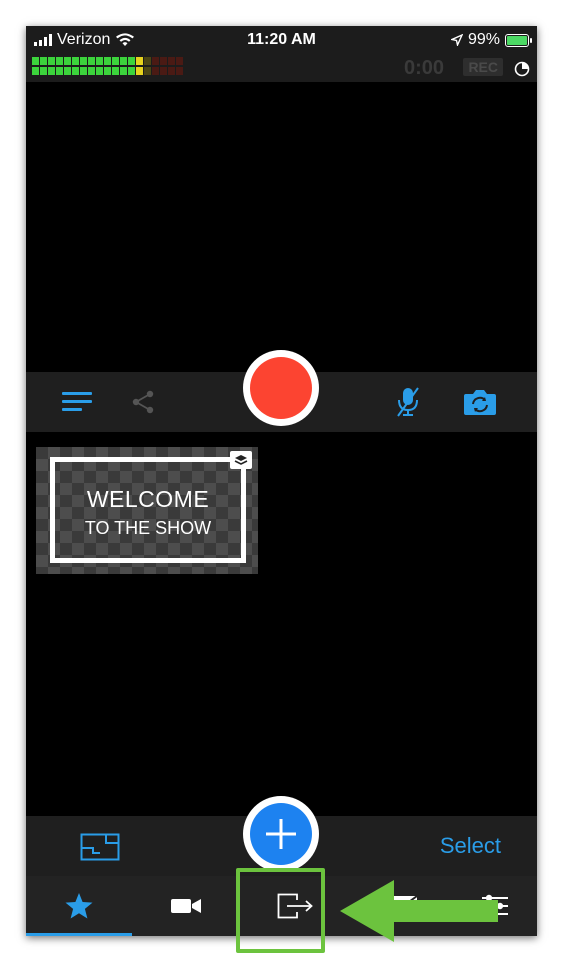 Image resolution: width=567 pixels, height=963 pixels. I want to click on arrow-left-icon, so click(419, 911).